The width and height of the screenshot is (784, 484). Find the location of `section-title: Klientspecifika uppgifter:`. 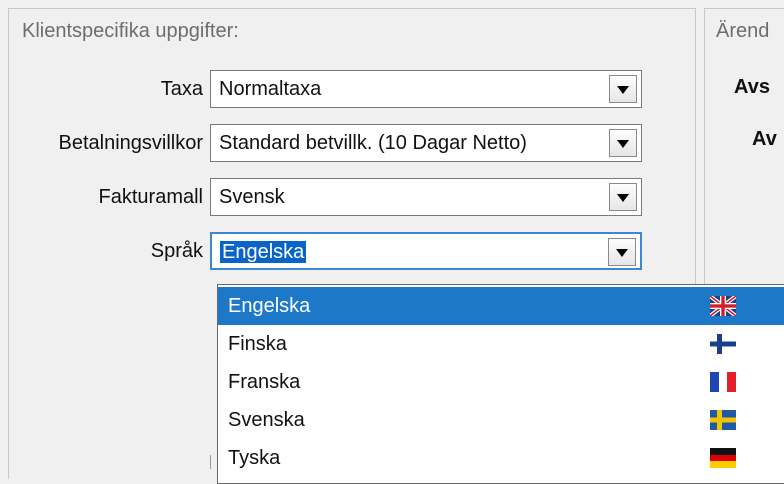

section-title: Klientspecifika uppgifter: is located at coordinates (130, 31).